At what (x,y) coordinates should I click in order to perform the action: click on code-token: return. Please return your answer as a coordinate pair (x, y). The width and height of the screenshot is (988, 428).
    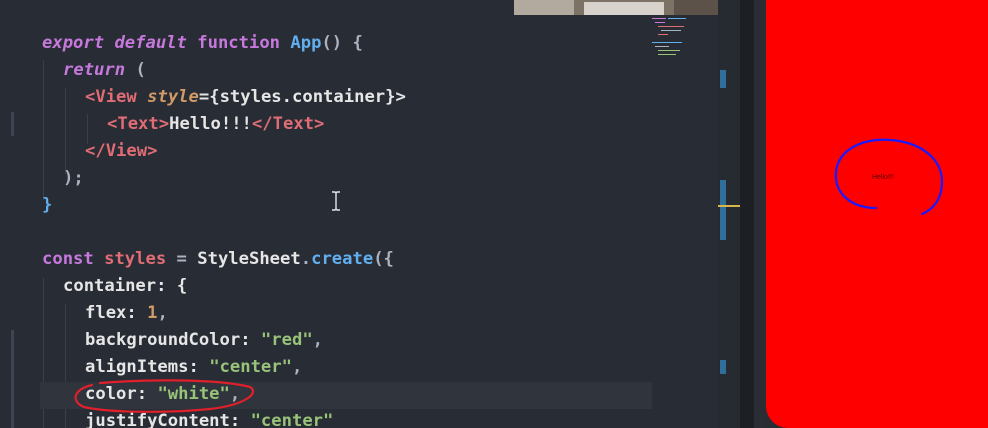
    Looking at the image, I should click on (94, 70).